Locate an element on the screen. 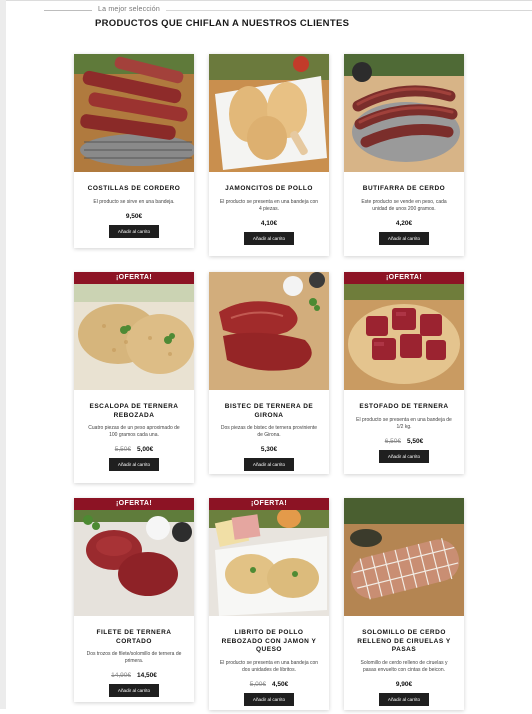 The width and height of the screenshot is (532, 714). product-image-chicken-ham-cheese: ¡OFERTA! is located at coordinates (269, 557).